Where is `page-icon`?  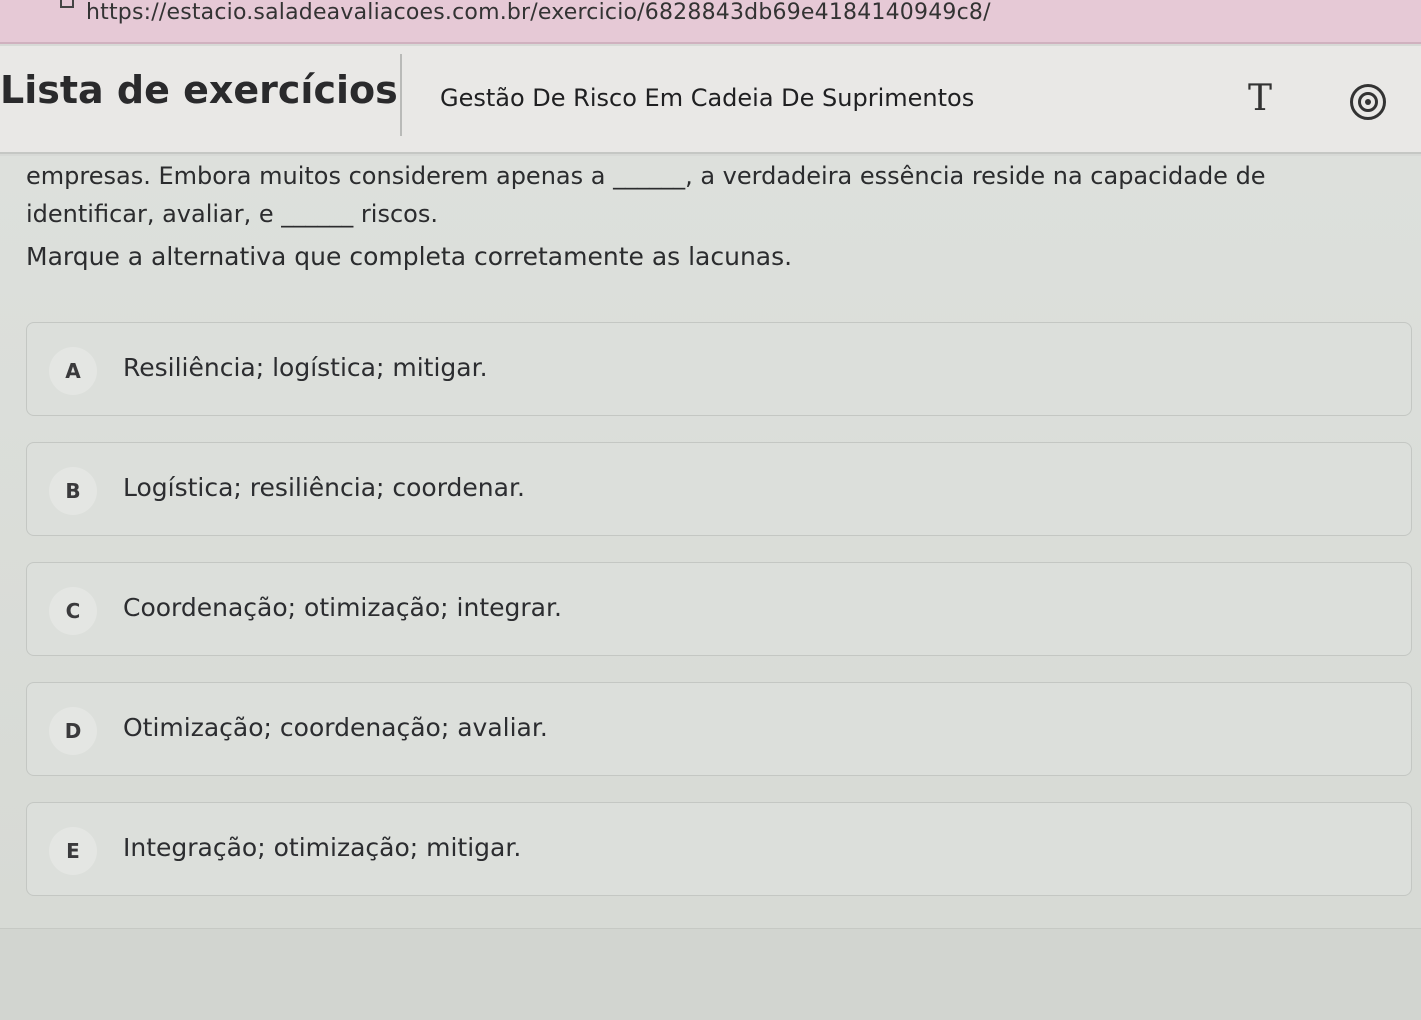 page-icon is located at coordinates (67, 4).